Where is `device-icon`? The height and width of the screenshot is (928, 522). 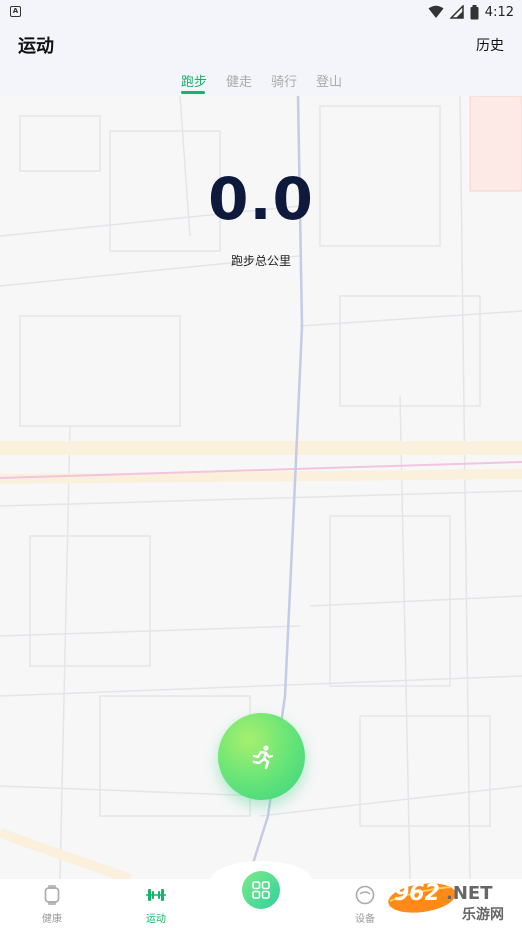 device-icon is located at coordinates (365, 895).